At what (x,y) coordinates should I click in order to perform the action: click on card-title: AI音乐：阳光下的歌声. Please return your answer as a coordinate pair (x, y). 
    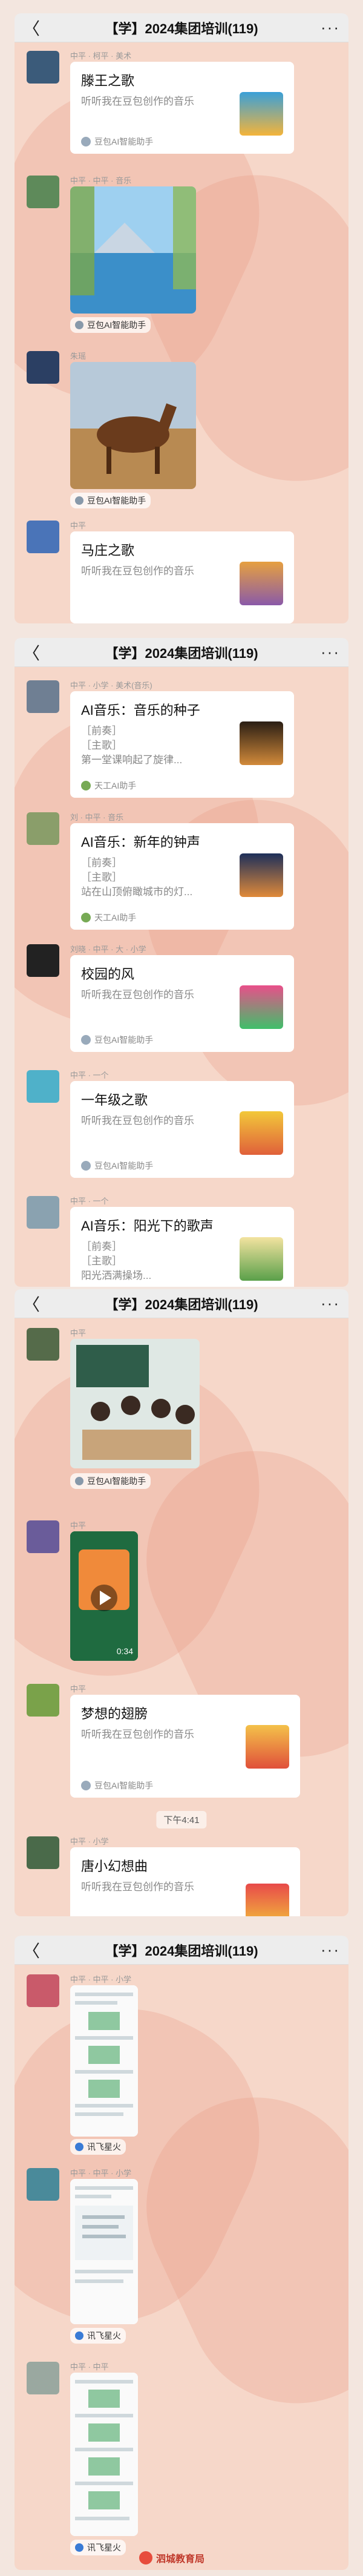
    Looking at the image, I should click on (147, 1226).